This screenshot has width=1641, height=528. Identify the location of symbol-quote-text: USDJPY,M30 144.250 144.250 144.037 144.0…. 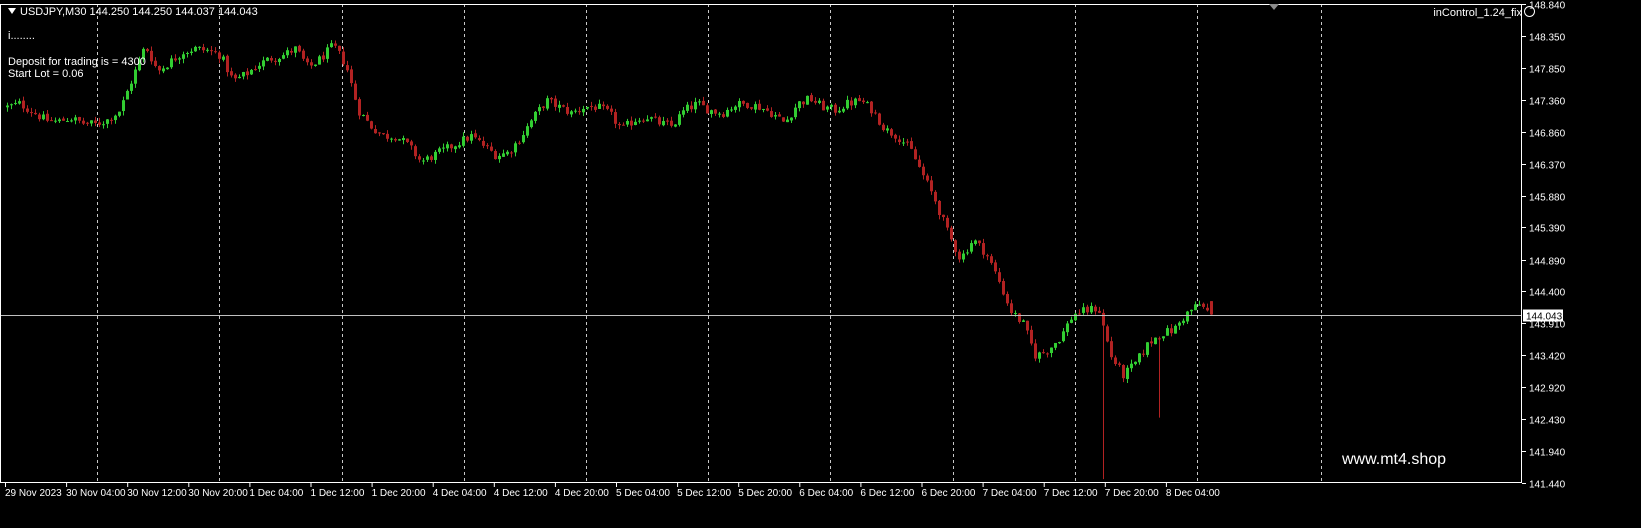
(139, 12).